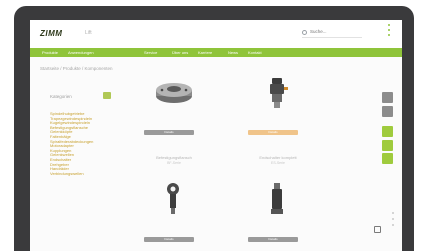  Describe the element at coordinates (180, 52) in the screenshot. I see `nav-item-about: Über uns` at that location.